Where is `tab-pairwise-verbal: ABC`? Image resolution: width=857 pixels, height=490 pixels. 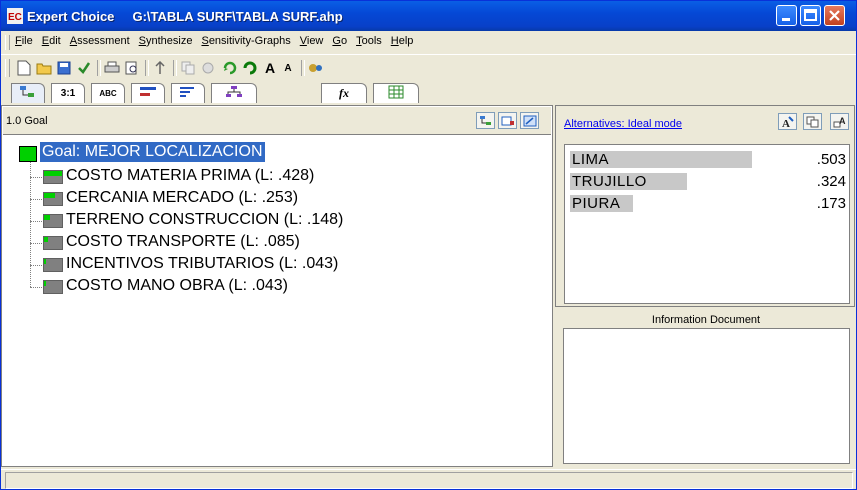
tab-pairwise-verbal: ABC is located at coordinates (108, 93).